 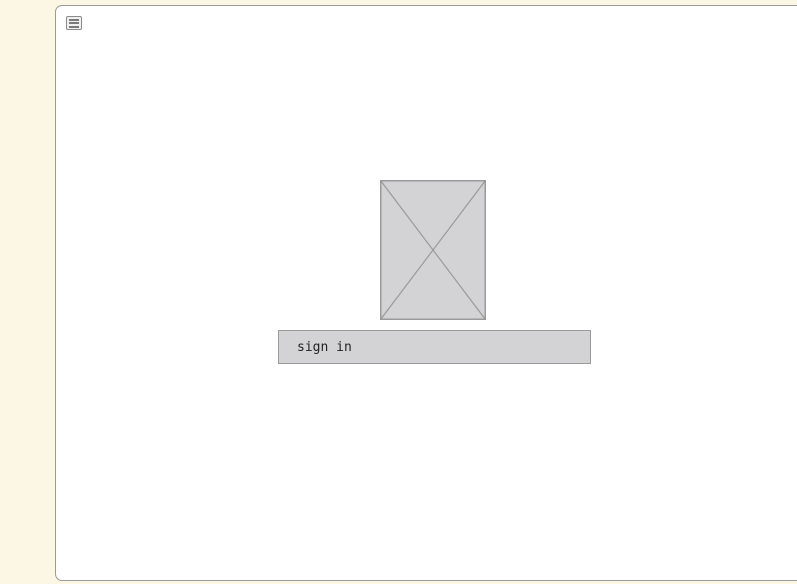 I want to click on image-placeholder-icon, so click(x=433, y=250).